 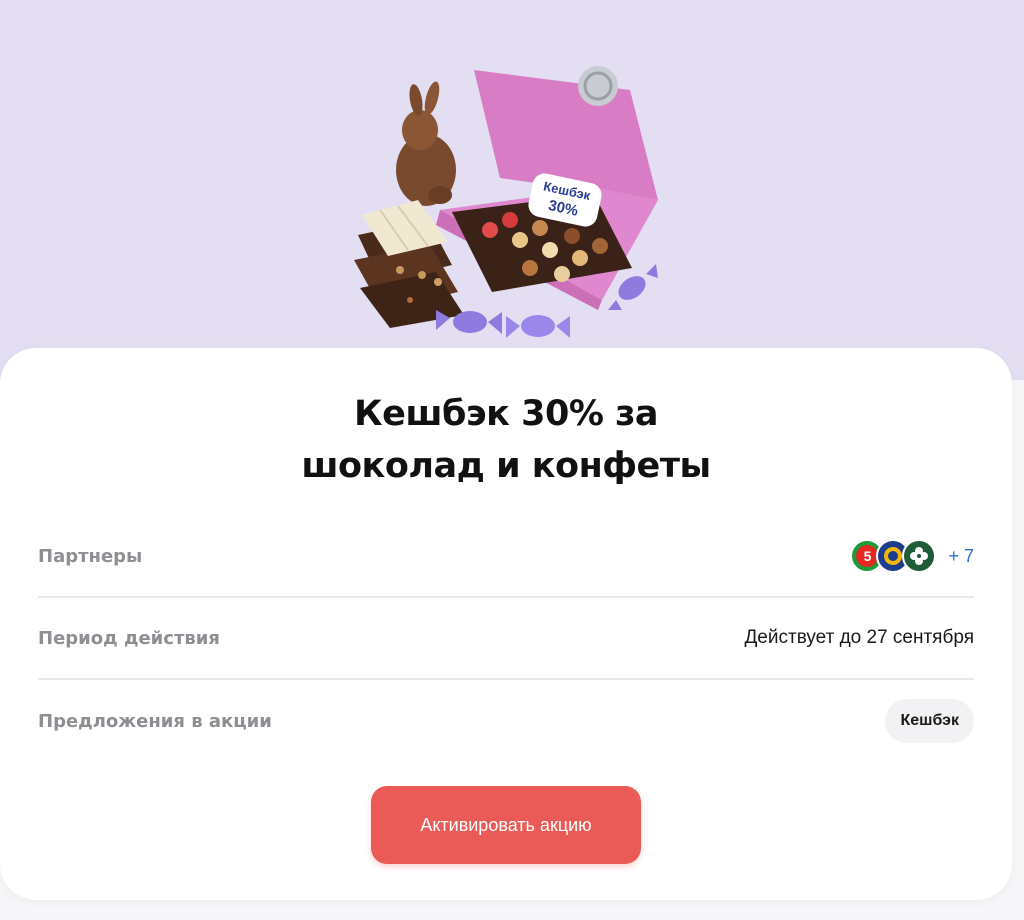 I want to click on partners-logos: 5 + 7, so click(x=912, y=556).